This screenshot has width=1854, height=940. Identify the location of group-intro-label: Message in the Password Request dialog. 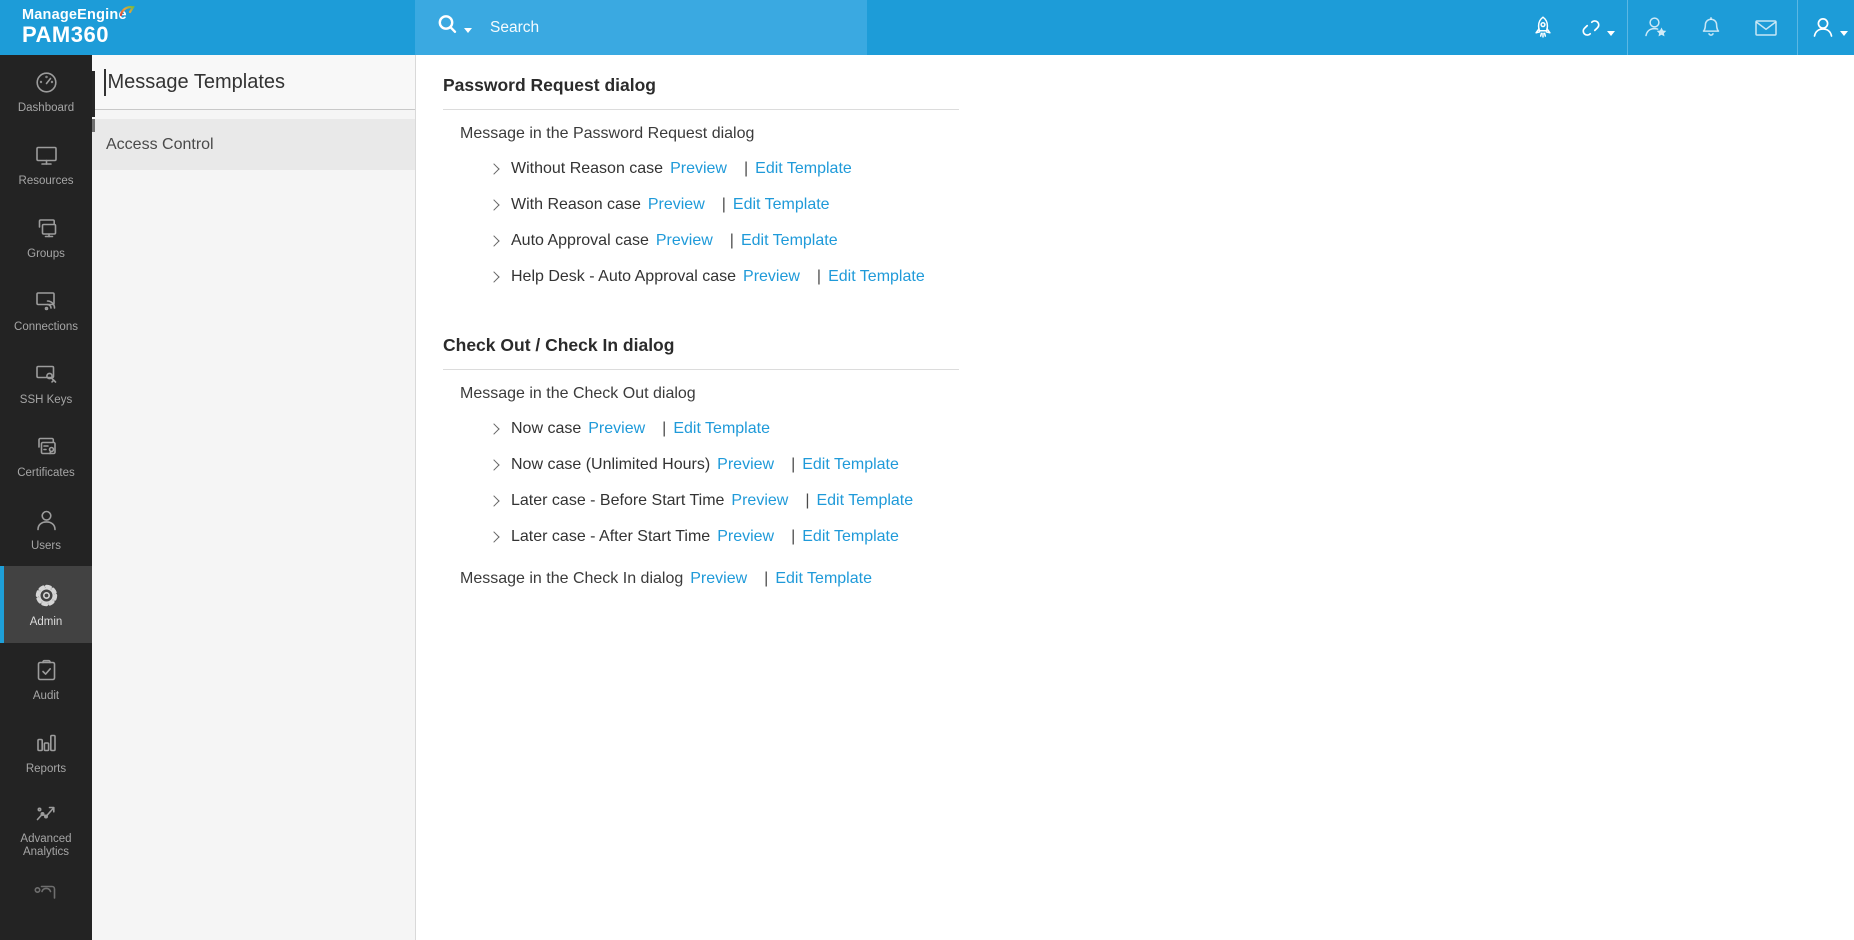
(607, 133).